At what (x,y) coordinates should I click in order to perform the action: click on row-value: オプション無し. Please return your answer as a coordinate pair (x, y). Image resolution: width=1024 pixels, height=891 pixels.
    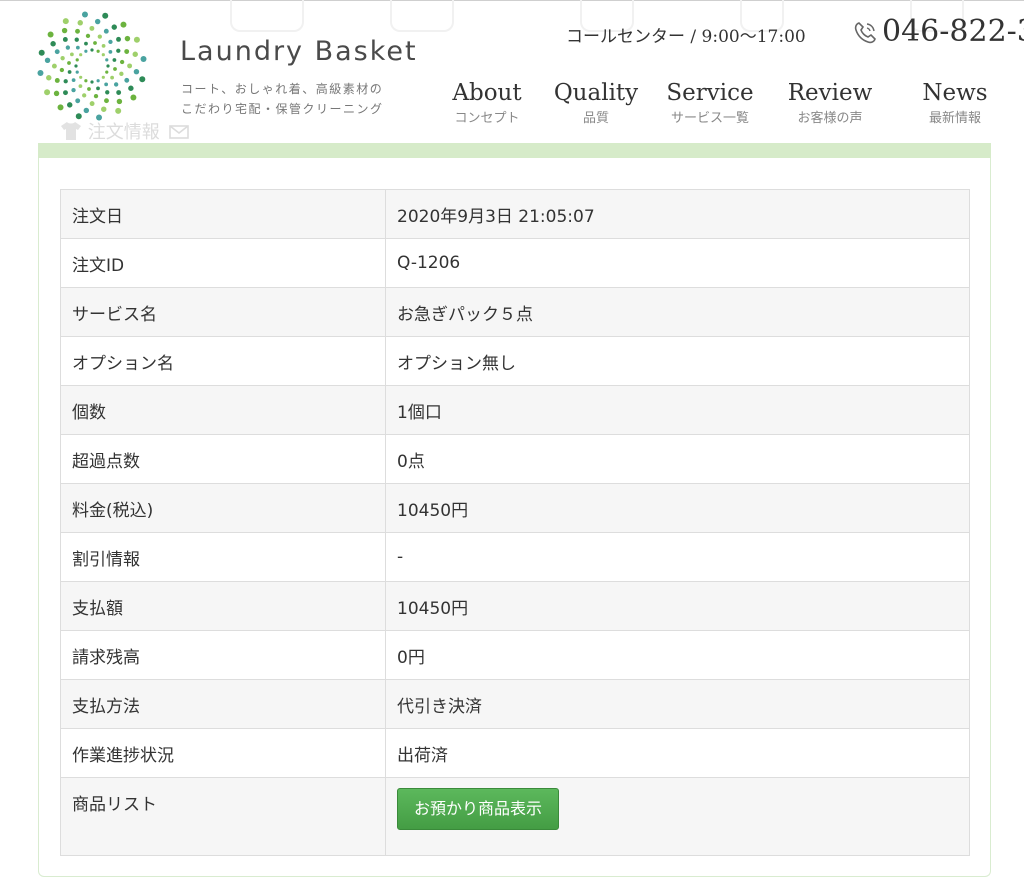
    Looking at the image, I should click on (677, 361).